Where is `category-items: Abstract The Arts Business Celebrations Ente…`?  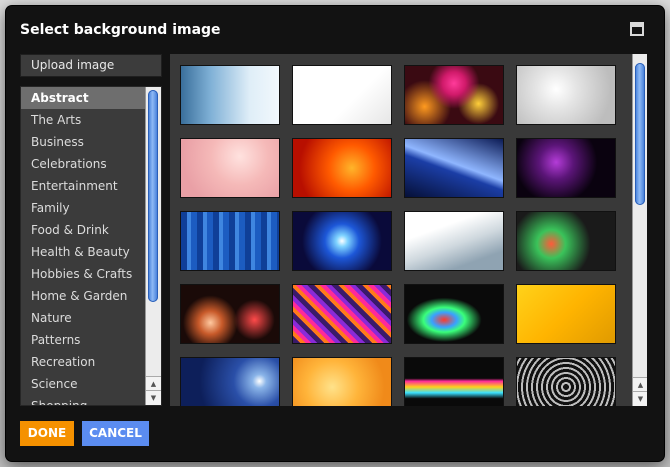
category-items: Abstract The Arts Business Celebrations Ente… is located at coordinates (91, 246).